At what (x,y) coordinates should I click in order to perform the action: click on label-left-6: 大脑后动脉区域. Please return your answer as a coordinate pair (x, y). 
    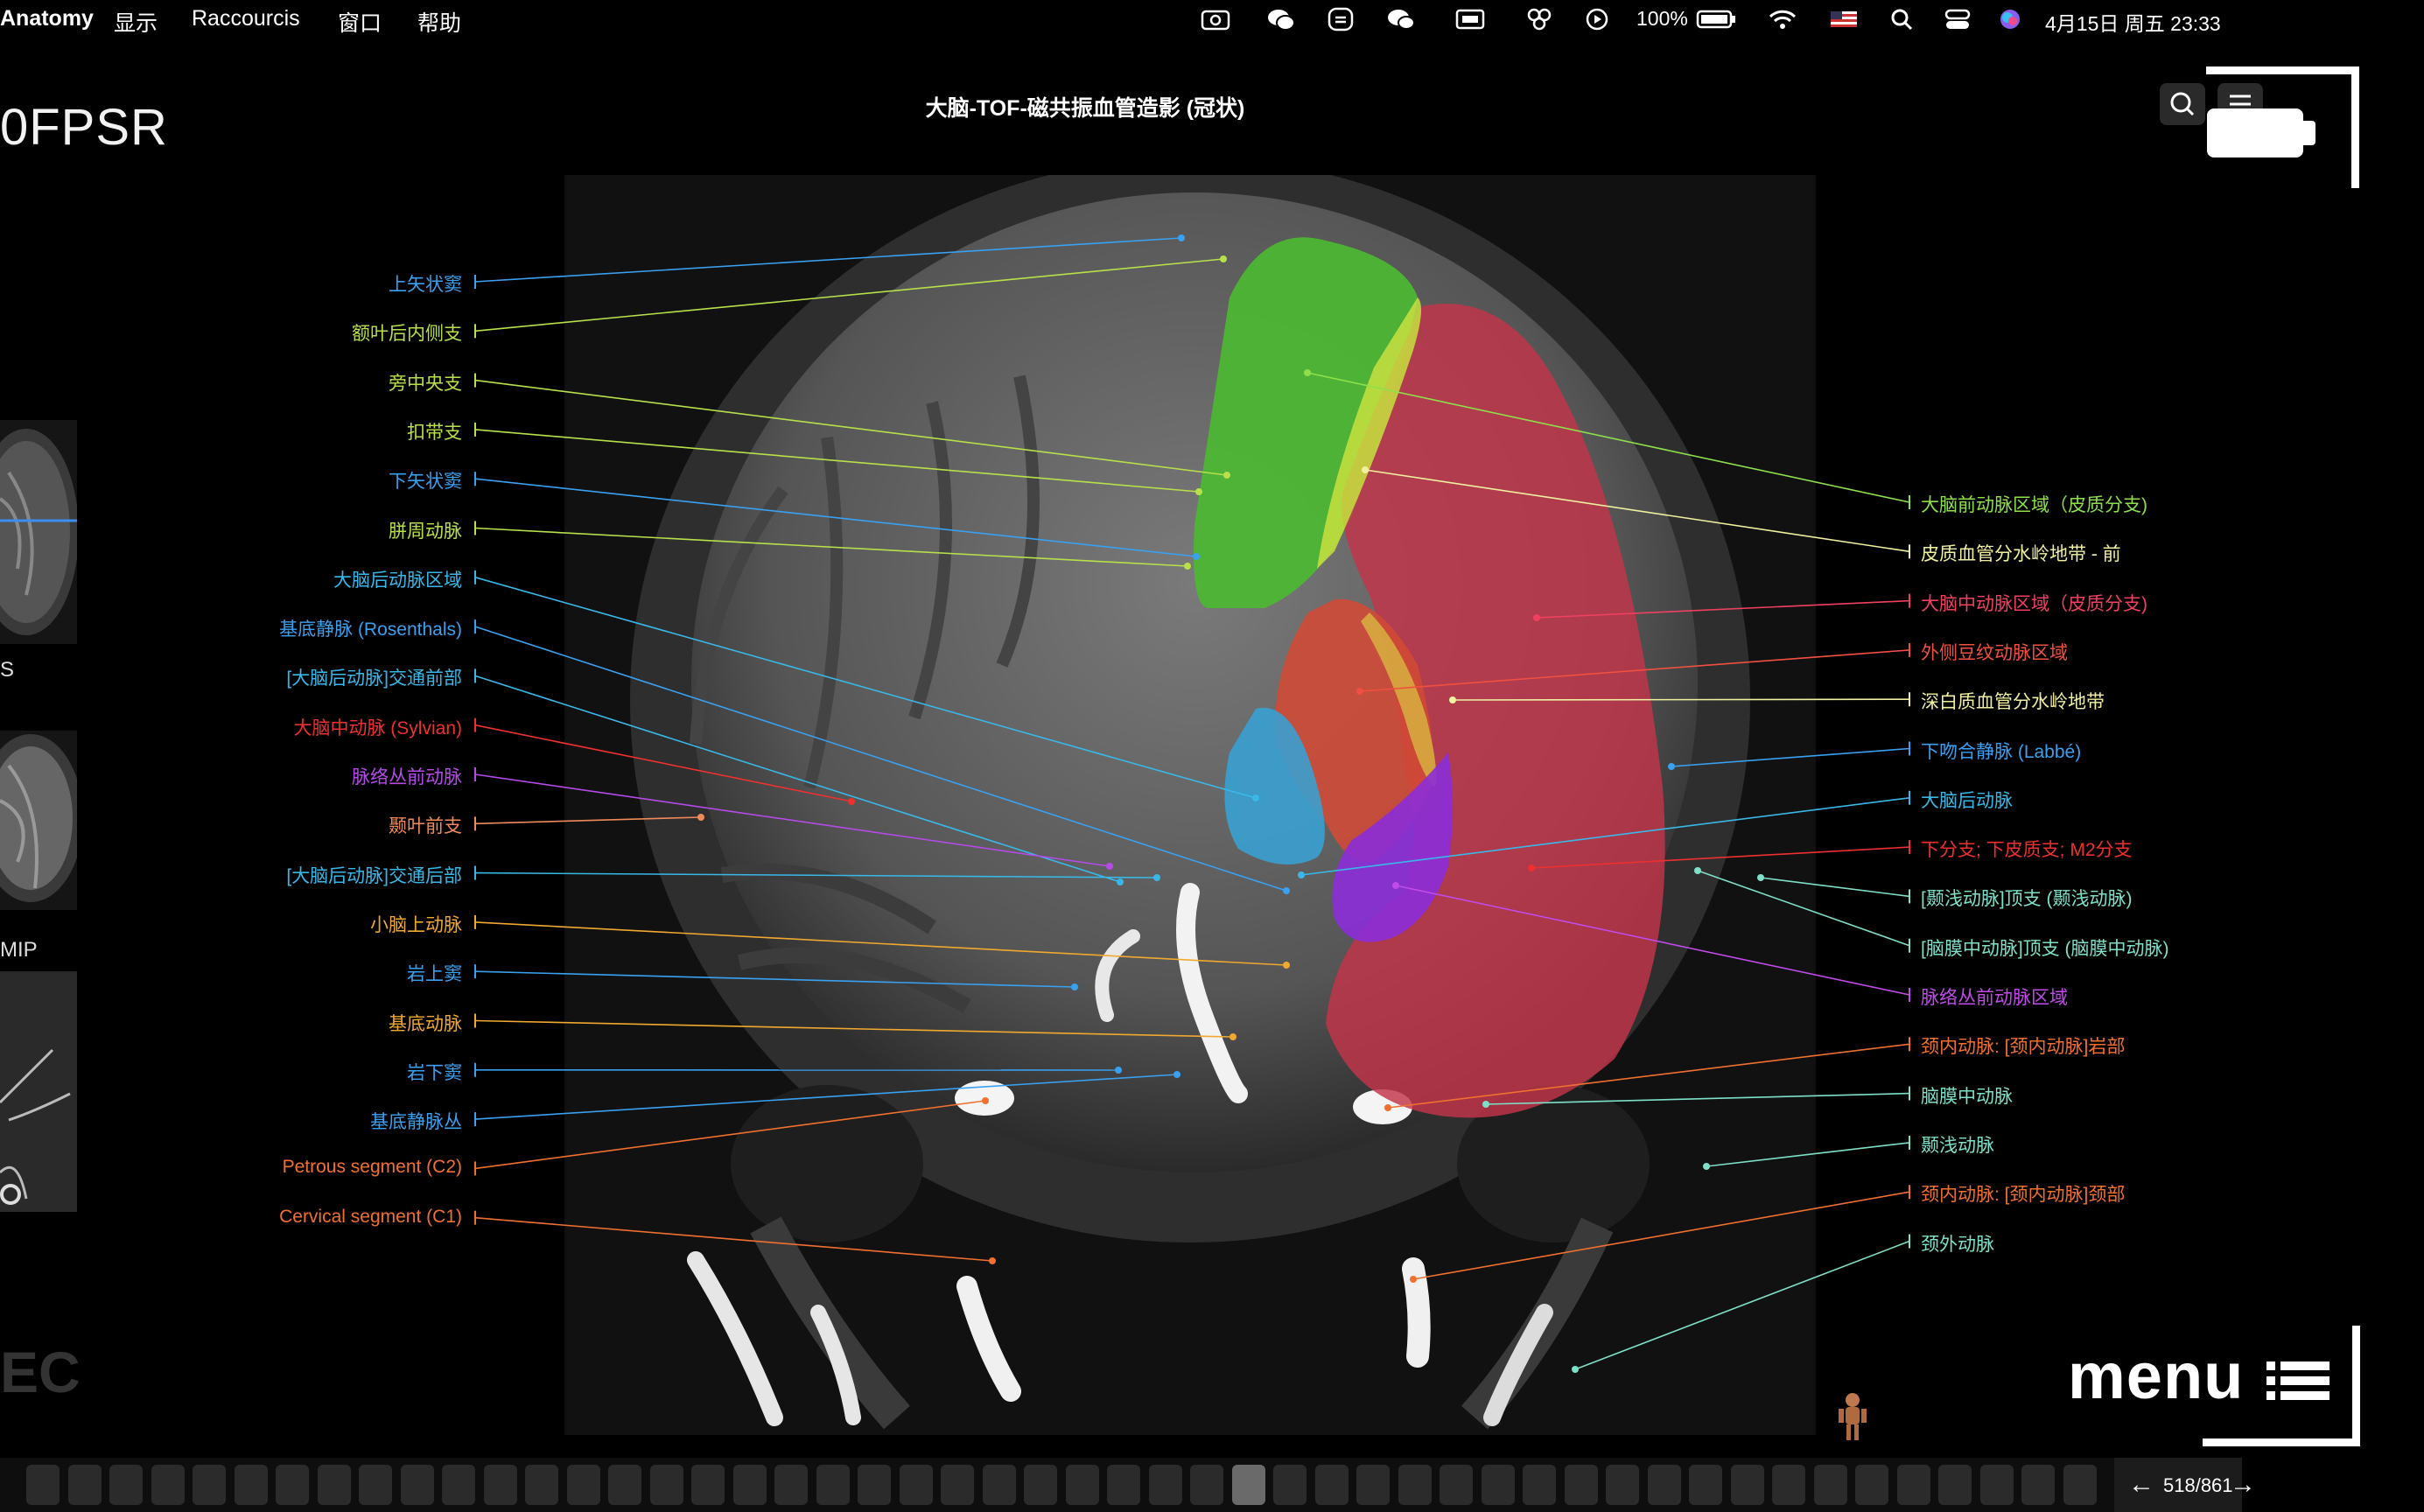
    Looking at the image, I should click on (397, 579).